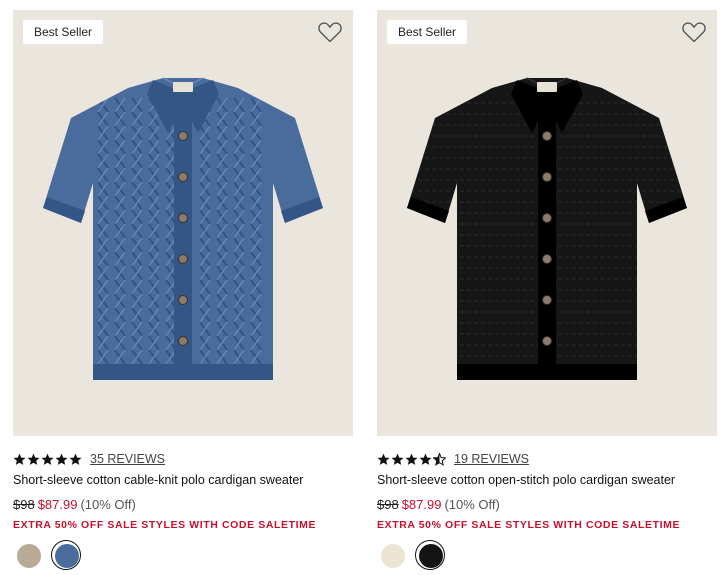 This screenshot has width=720, height=575. I want to click on reviews-link: 35 REVIEWS, so click(127, 459).